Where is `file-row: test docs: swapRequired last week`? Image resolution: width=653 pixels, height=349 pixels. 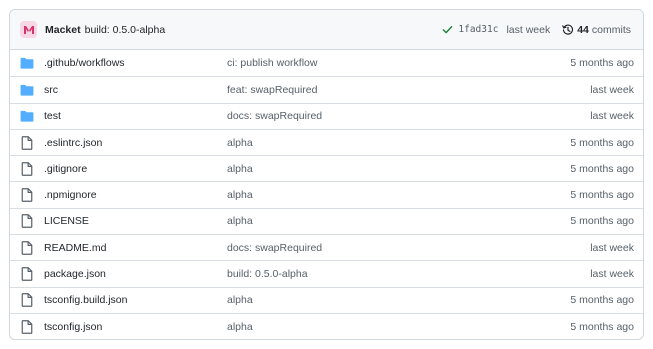 file-row: test docs: swapRequired last week is located at coordinates (326, 115).